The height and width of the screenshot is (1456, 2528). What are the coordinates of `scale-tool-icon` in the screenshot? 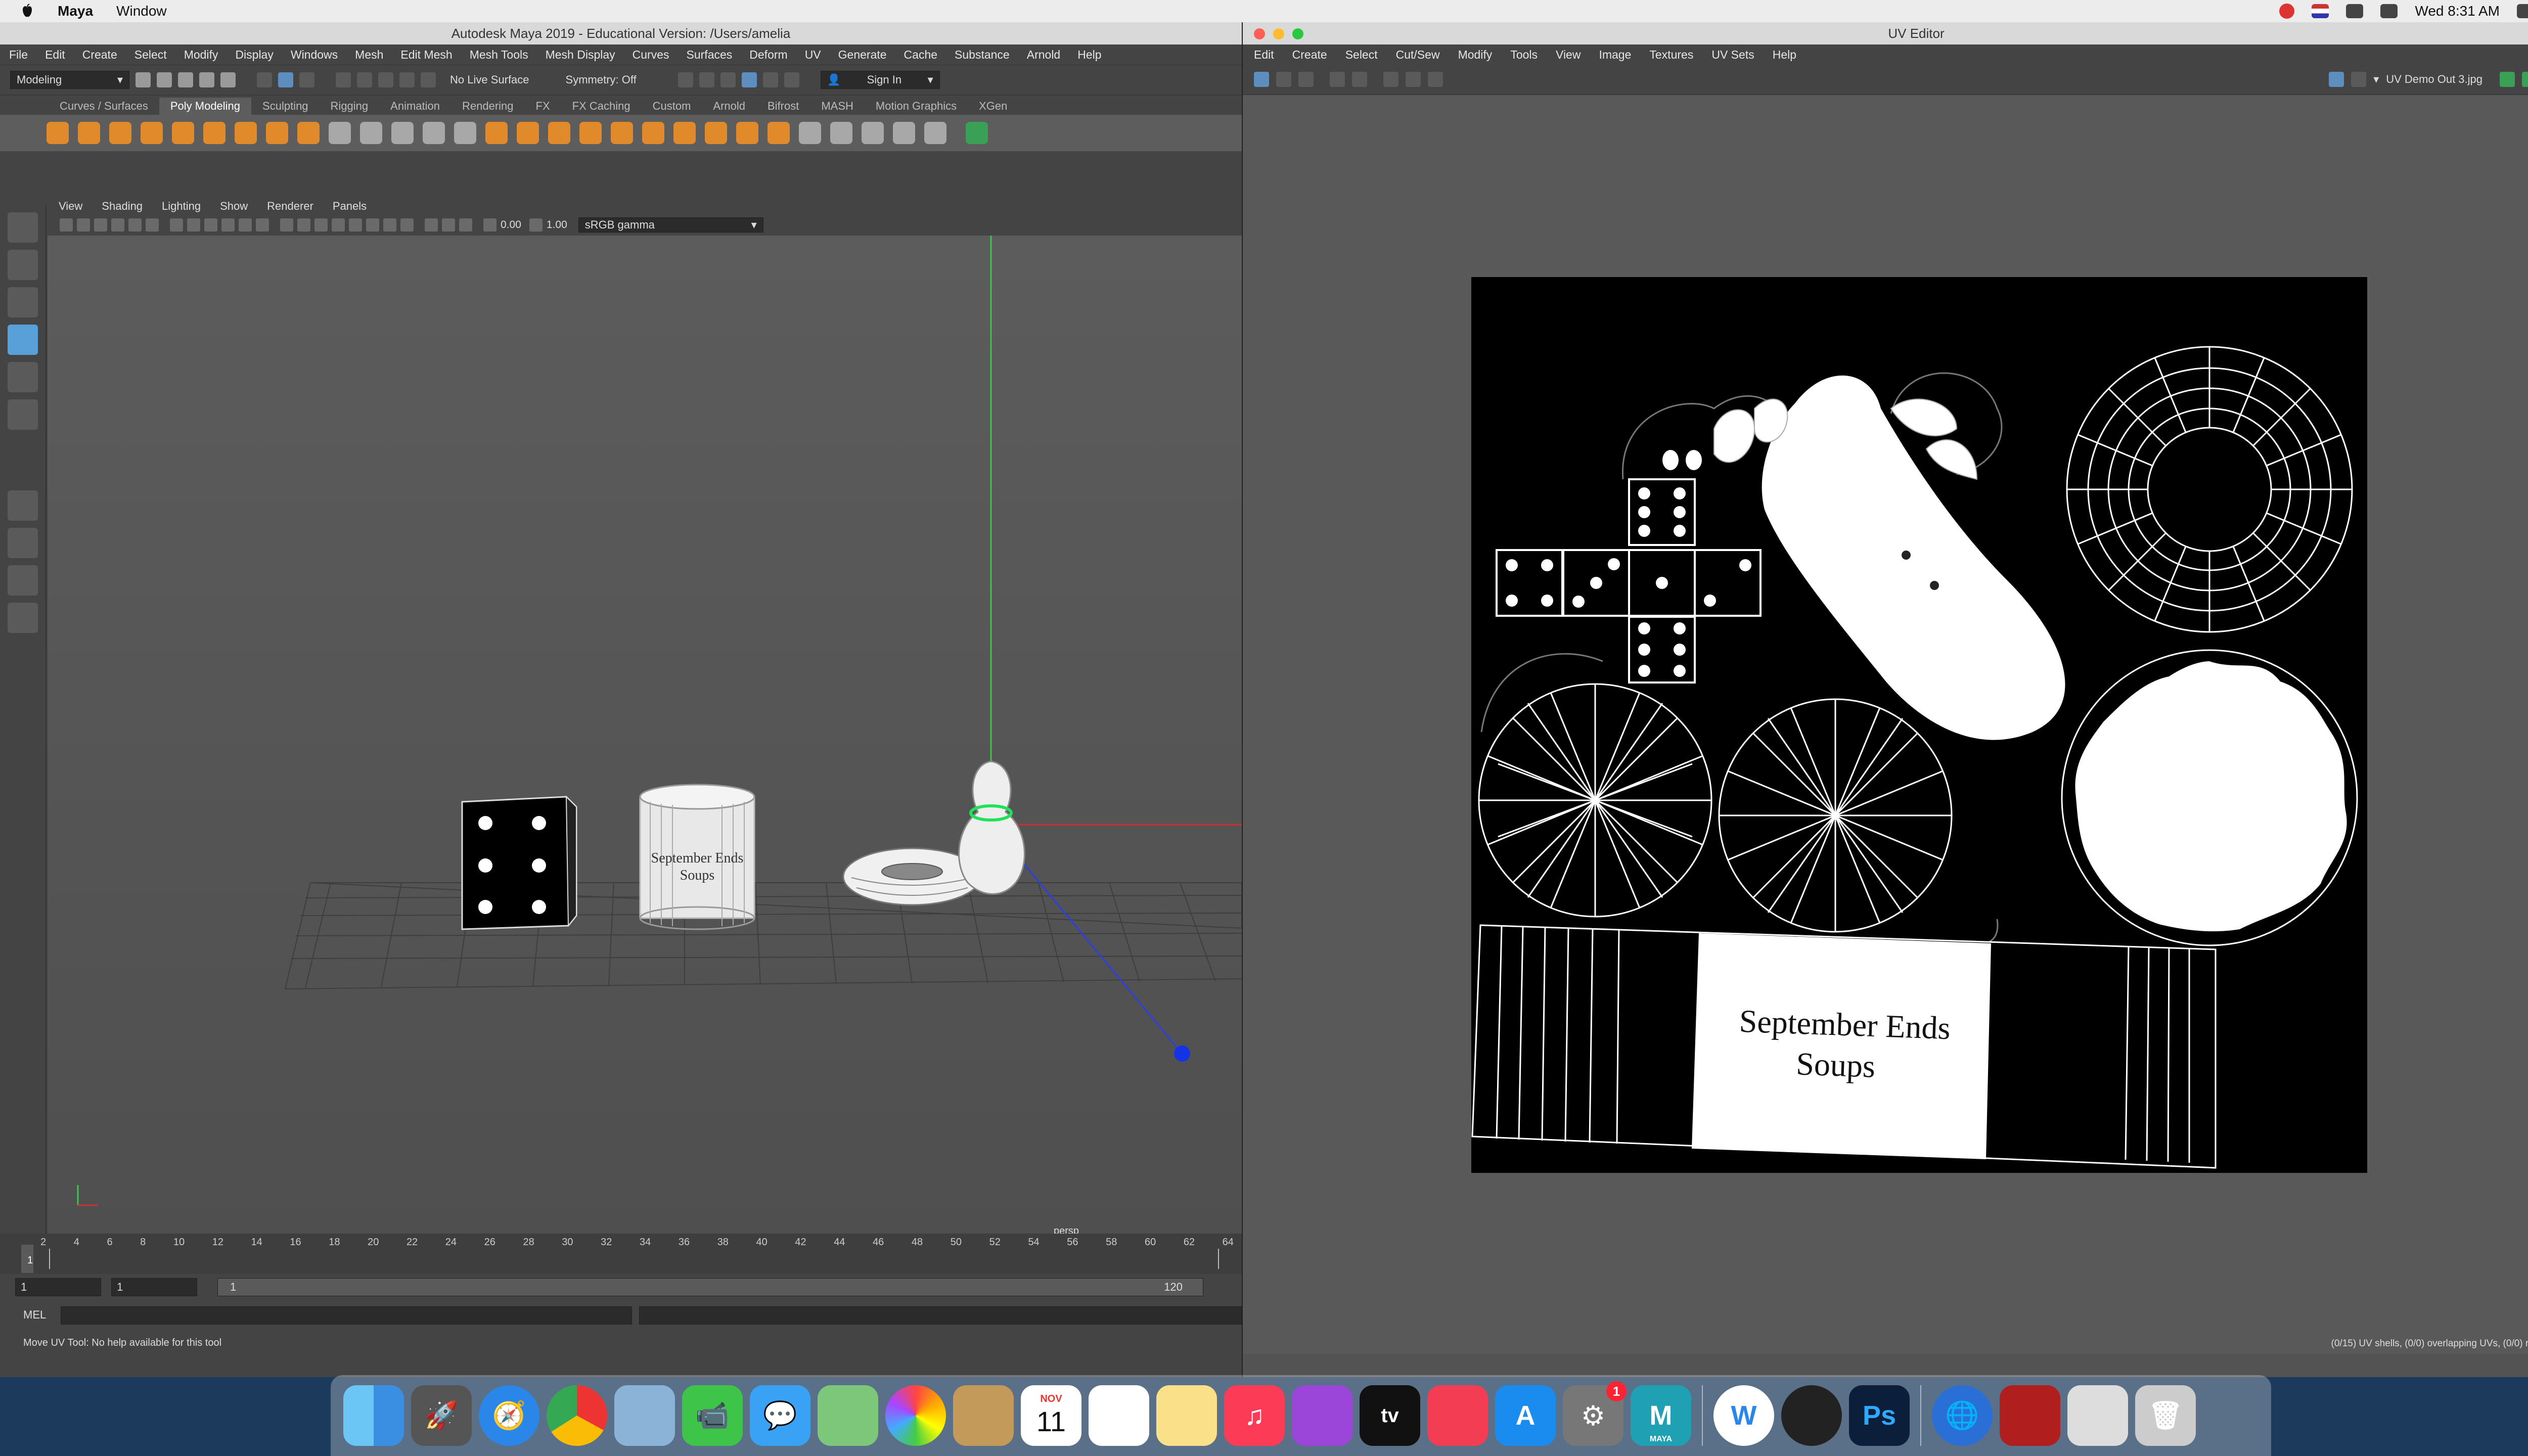 It's located at (23, 414).